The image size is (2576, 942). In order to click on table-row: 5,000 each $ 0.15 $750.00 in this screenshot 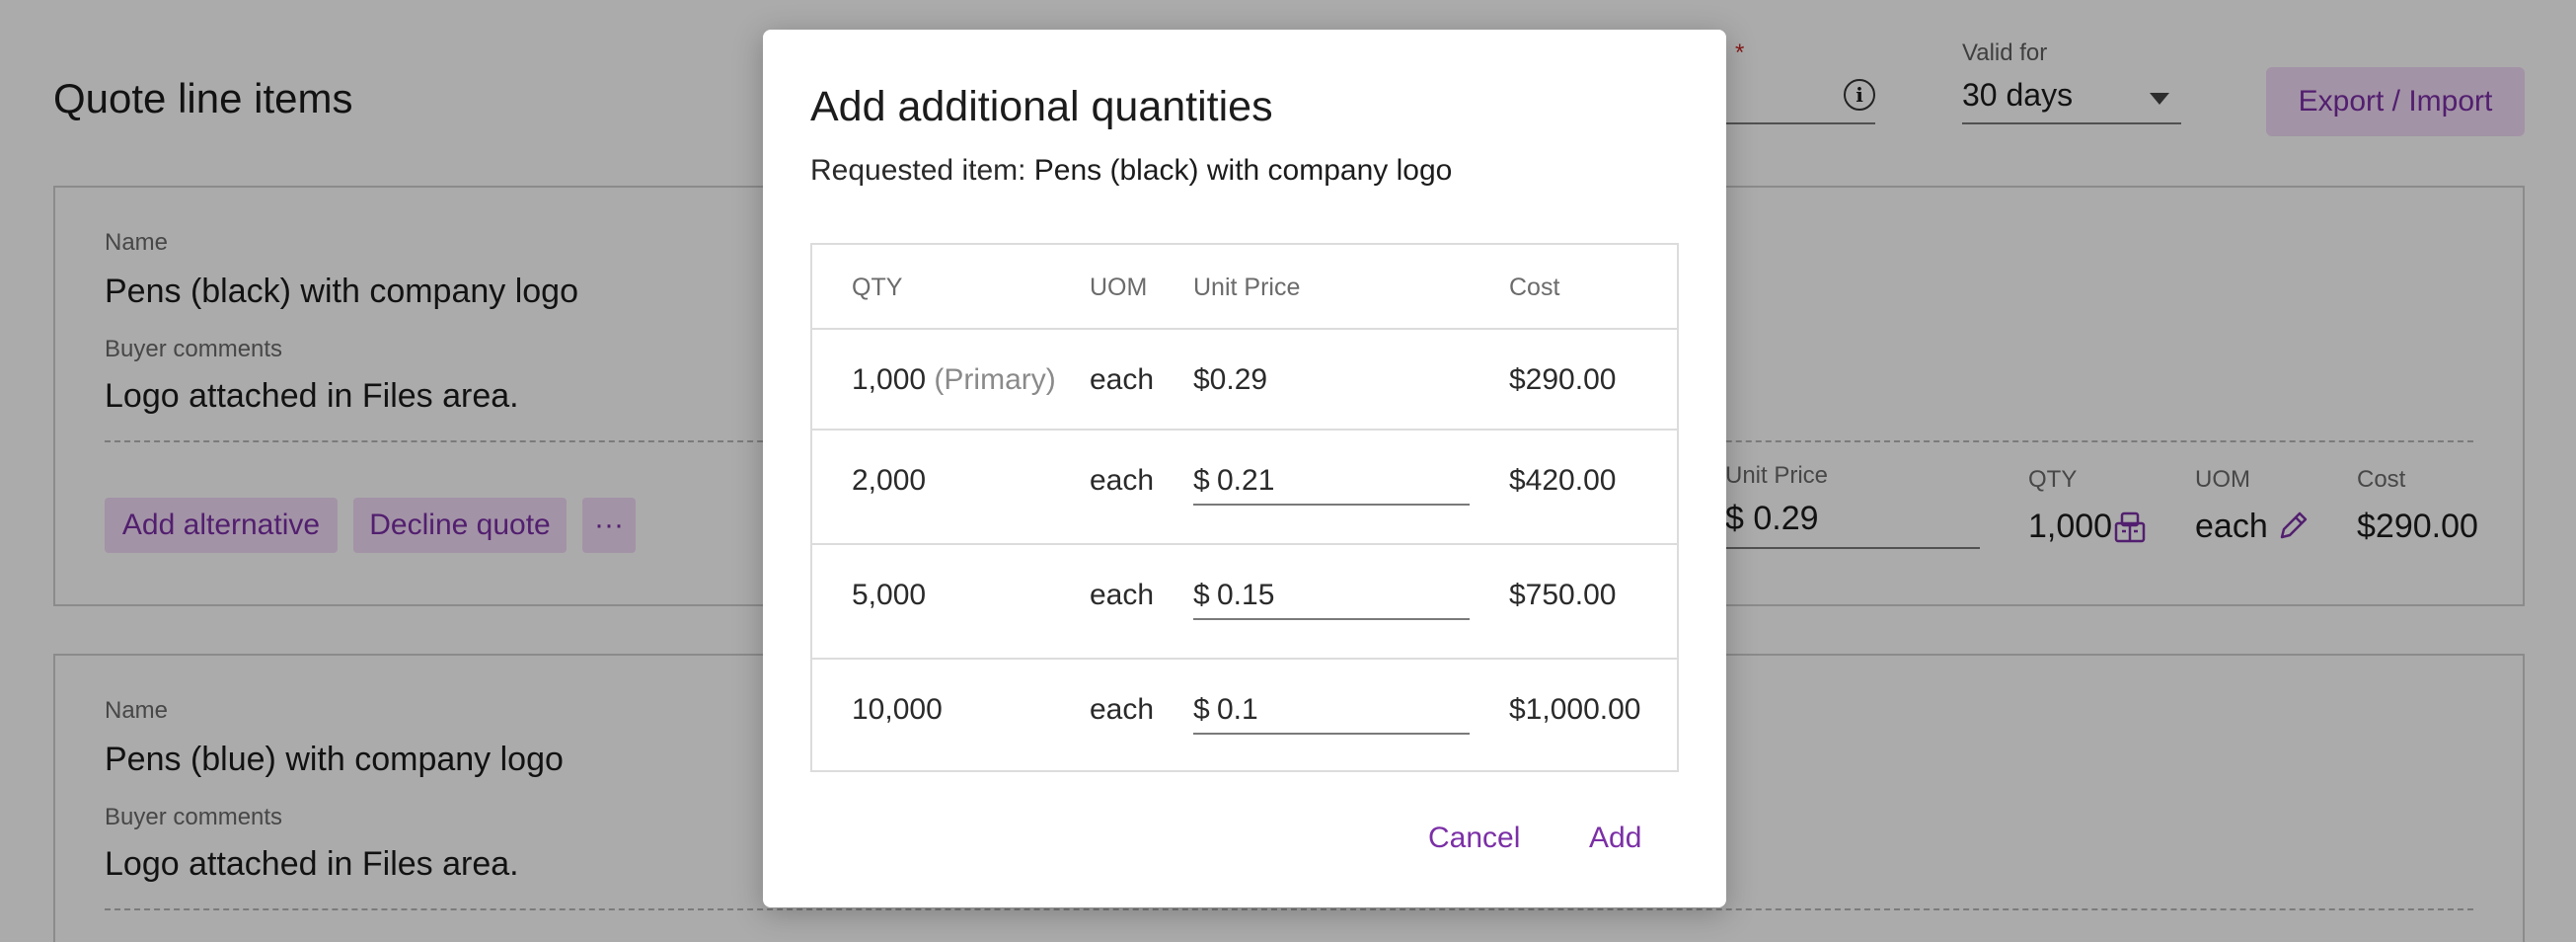, I will do `click(1244, 600)`.